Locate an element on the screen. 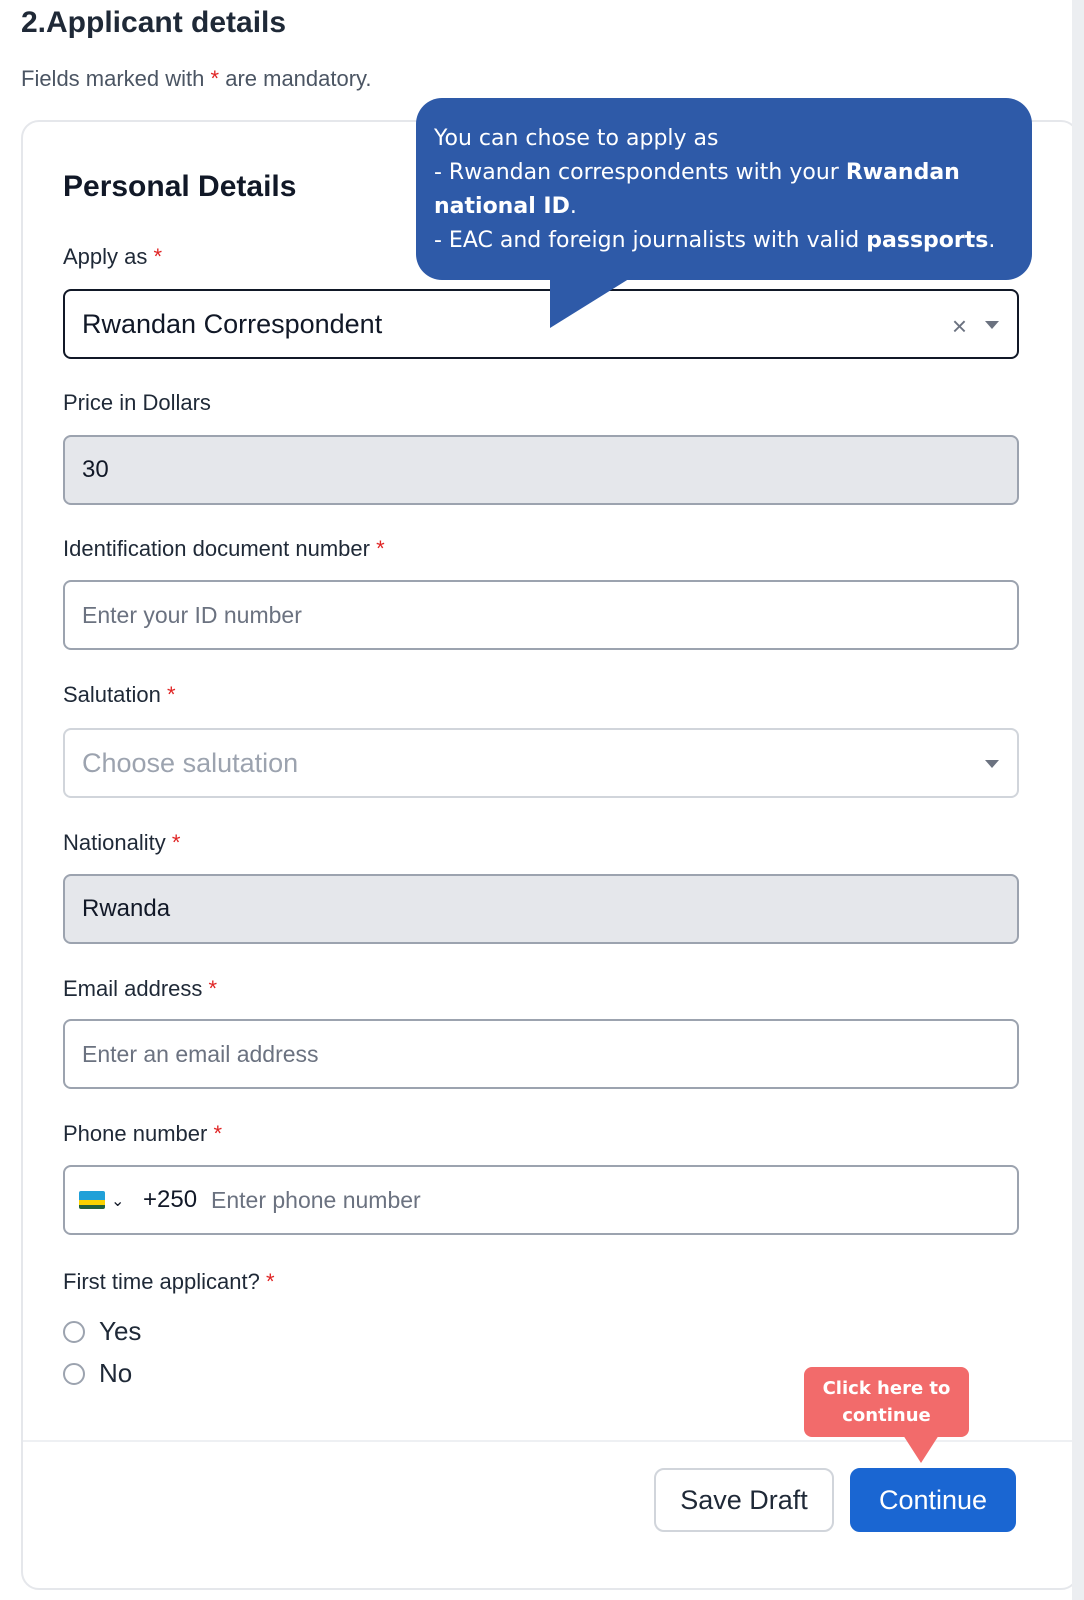 This screenshot has height=1600, width=1084. phone-input: ⌄ +250 Enter phone number is located at coordinates (541, 1200).